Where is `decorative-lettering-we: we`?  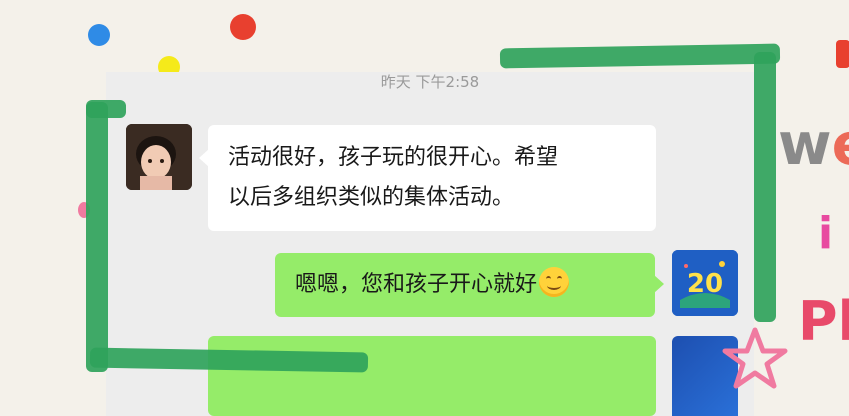 decorative-lettering-we: we is located at coordinates (813, 144).